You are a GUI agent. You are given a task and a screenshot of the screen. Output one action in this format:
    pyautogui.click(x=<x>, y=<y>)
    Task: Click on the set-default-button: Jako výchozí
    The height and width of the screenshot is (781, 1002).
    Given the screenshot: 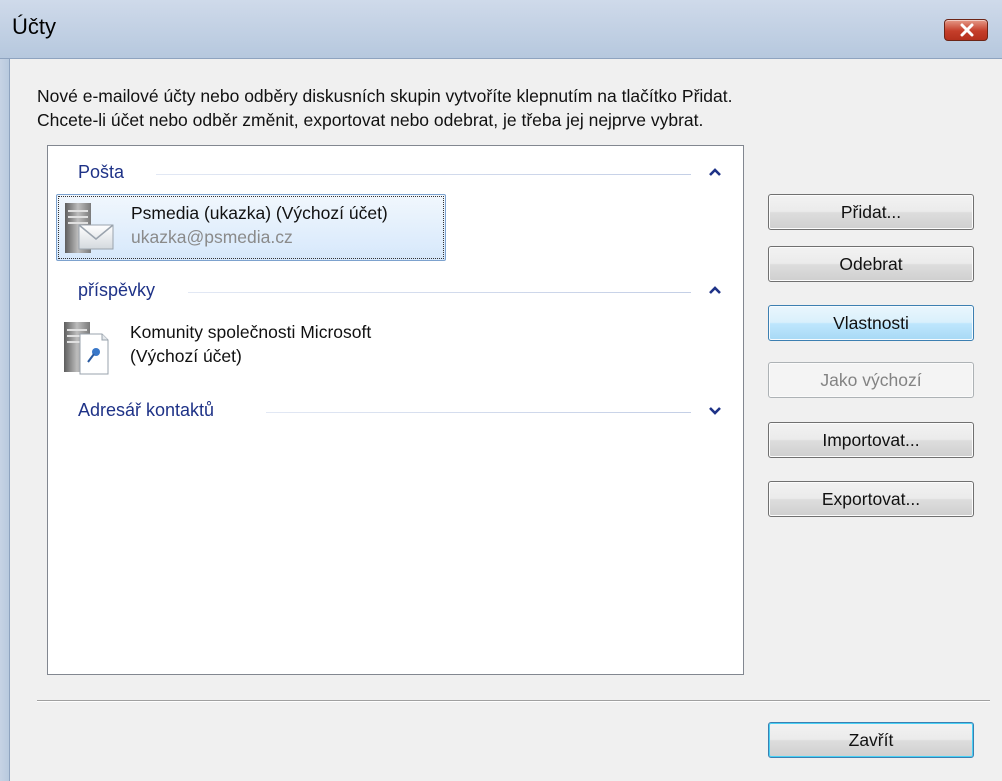 What is the action you would take?
    pyautogui.click(x=871, y=380)
    